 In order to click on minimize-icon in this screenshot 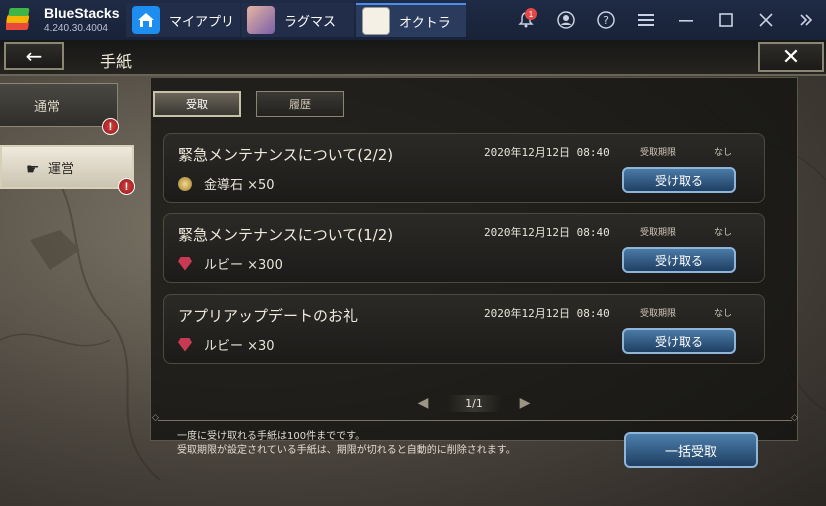, I will do `click(686, 21)`.